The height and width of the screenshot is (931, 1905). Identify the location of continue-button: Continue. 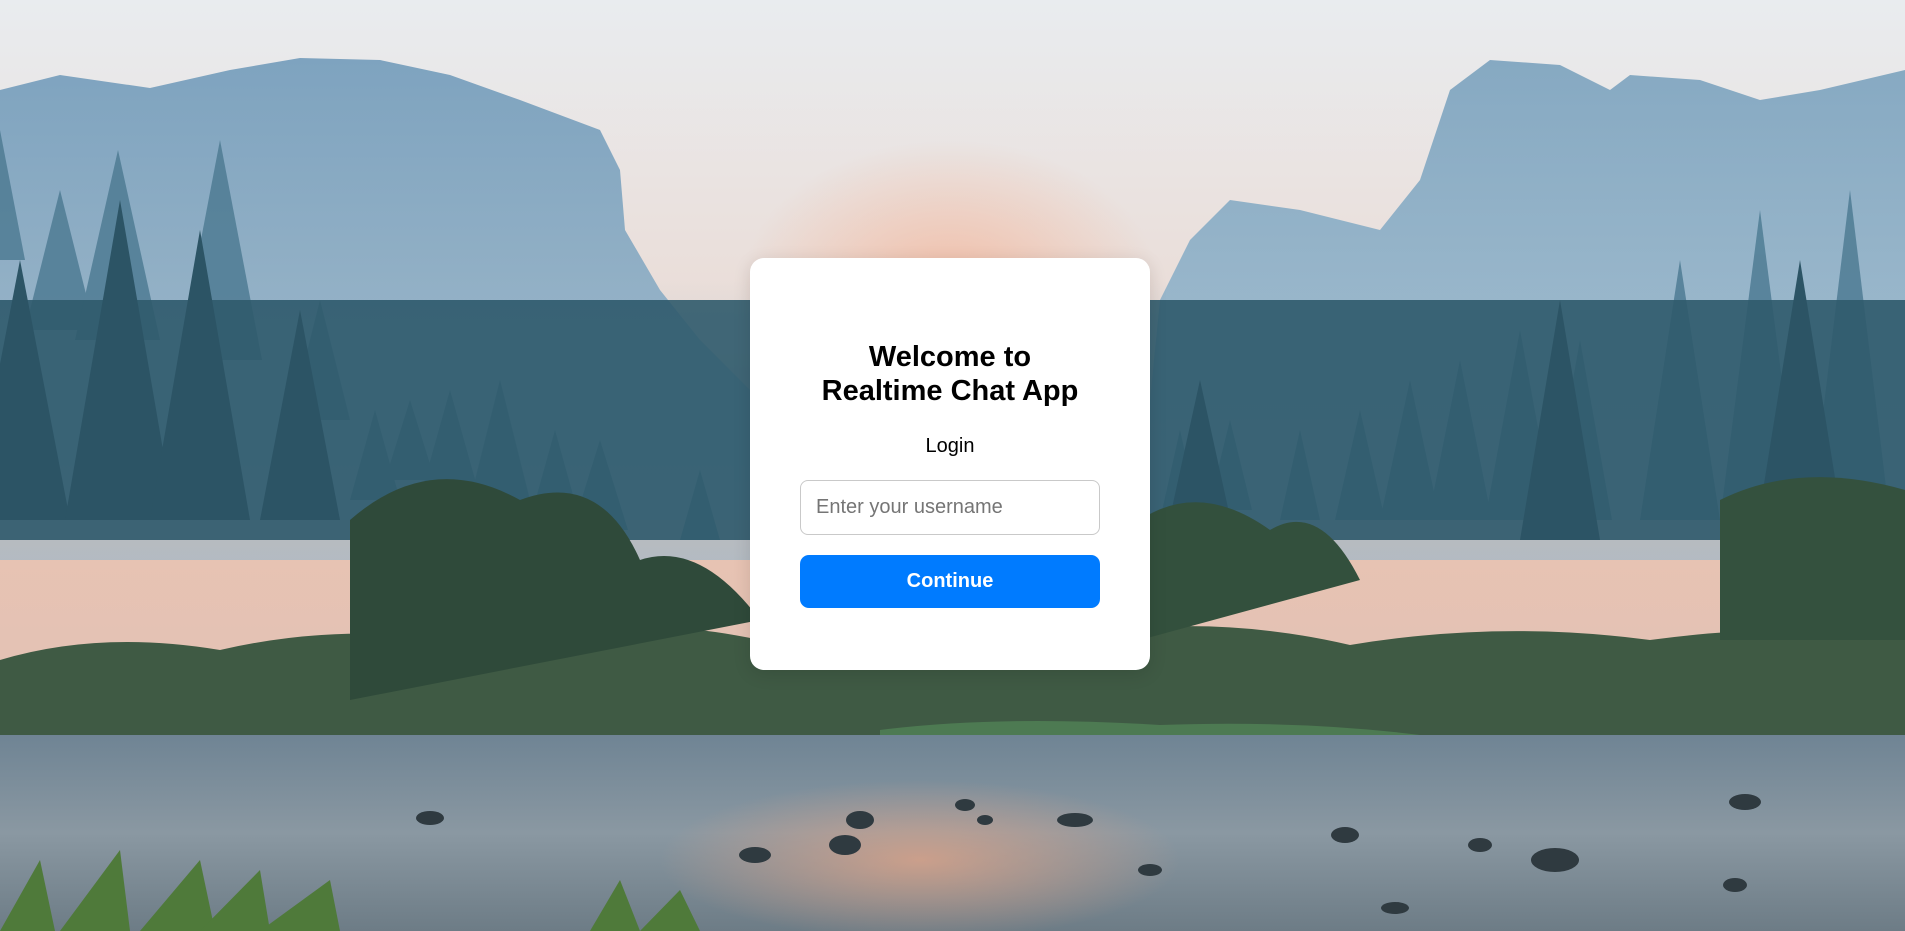
(950, 581).